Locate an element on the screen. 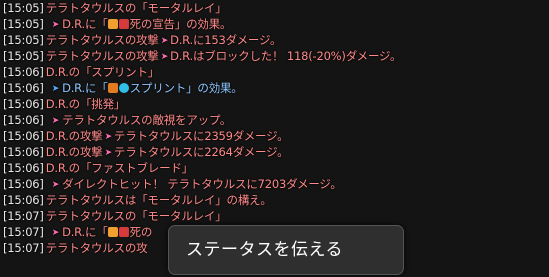 This screenshot has width=549, height=277. chat-line: [15:05] テラトタウルスの「モータルレイ」 is located at coordinates (115, 8).